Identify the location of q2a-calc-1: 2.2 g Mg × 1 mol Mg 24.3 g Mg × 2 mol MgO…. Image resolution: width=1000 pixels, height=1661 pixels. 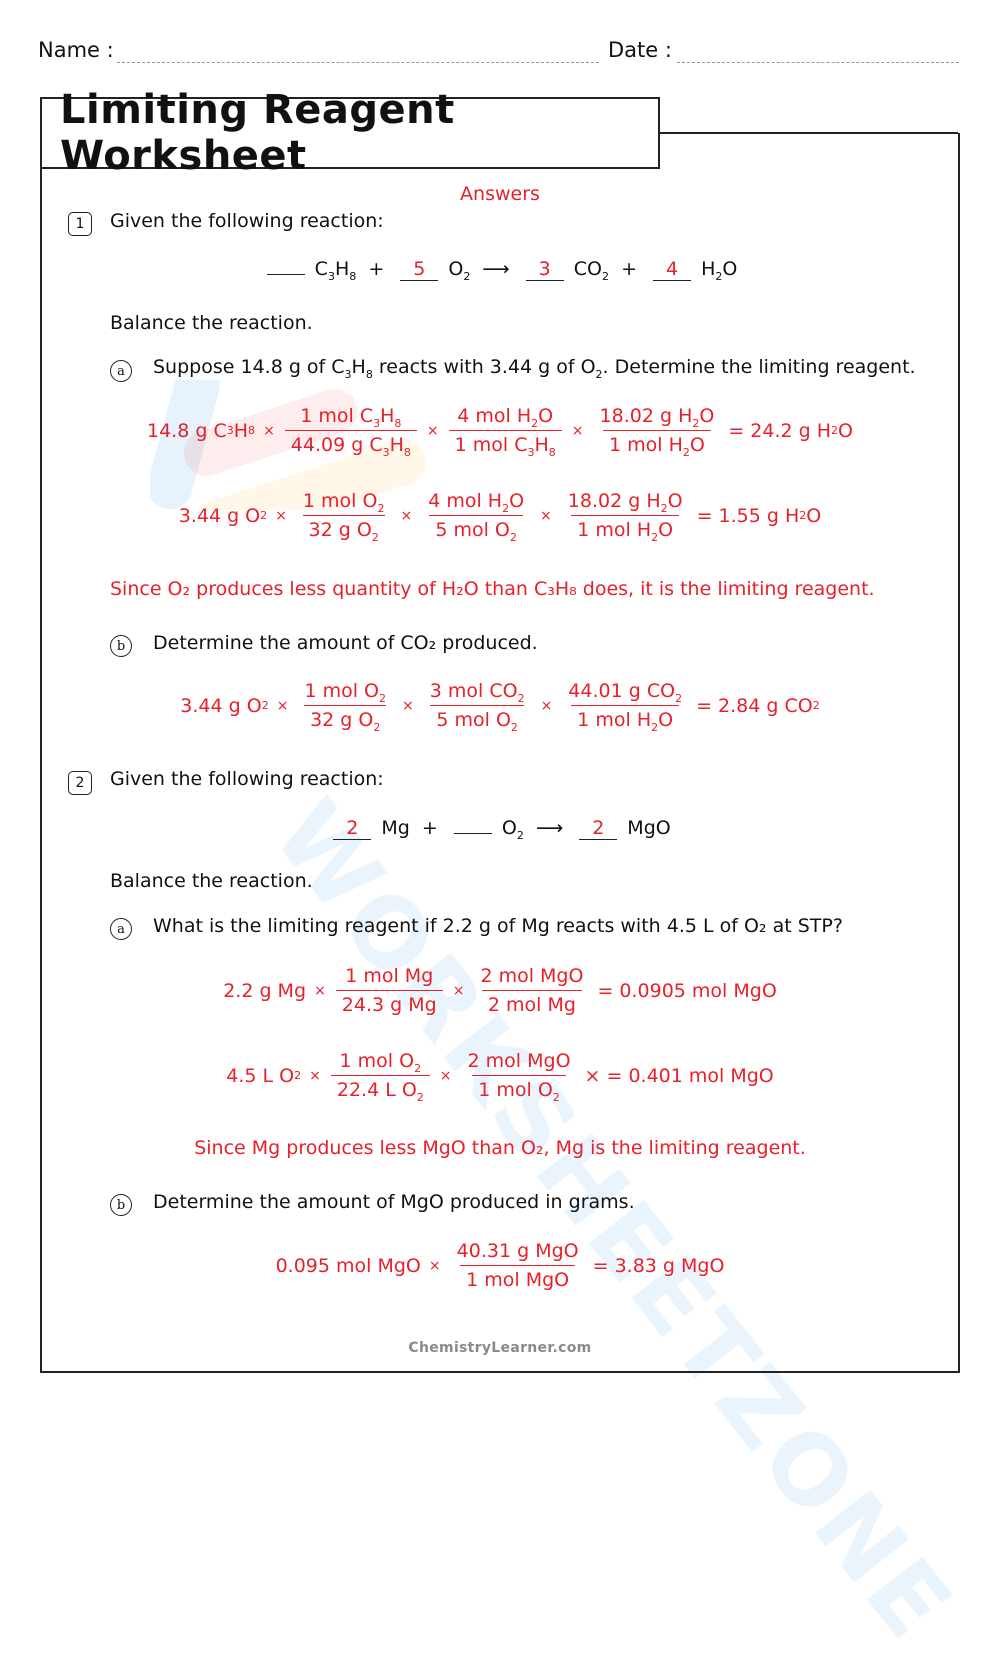
(500, 990).